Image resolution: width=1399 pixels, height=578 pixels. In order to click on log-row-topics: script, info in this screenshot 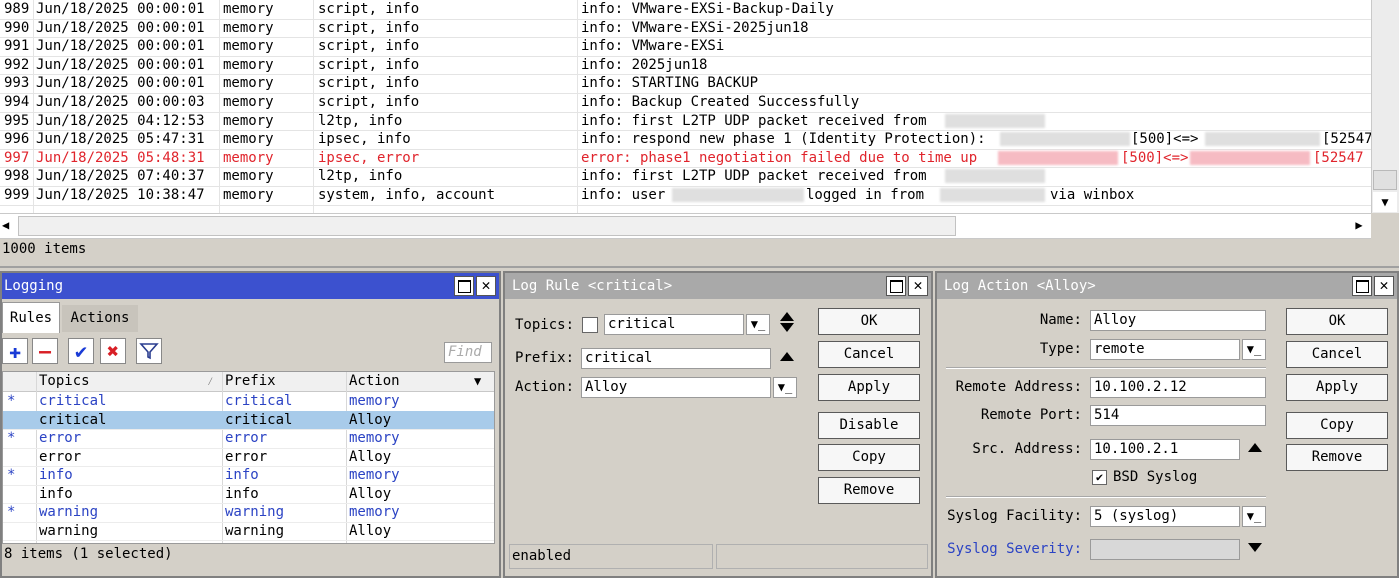, I will do `click(369, 102)`.